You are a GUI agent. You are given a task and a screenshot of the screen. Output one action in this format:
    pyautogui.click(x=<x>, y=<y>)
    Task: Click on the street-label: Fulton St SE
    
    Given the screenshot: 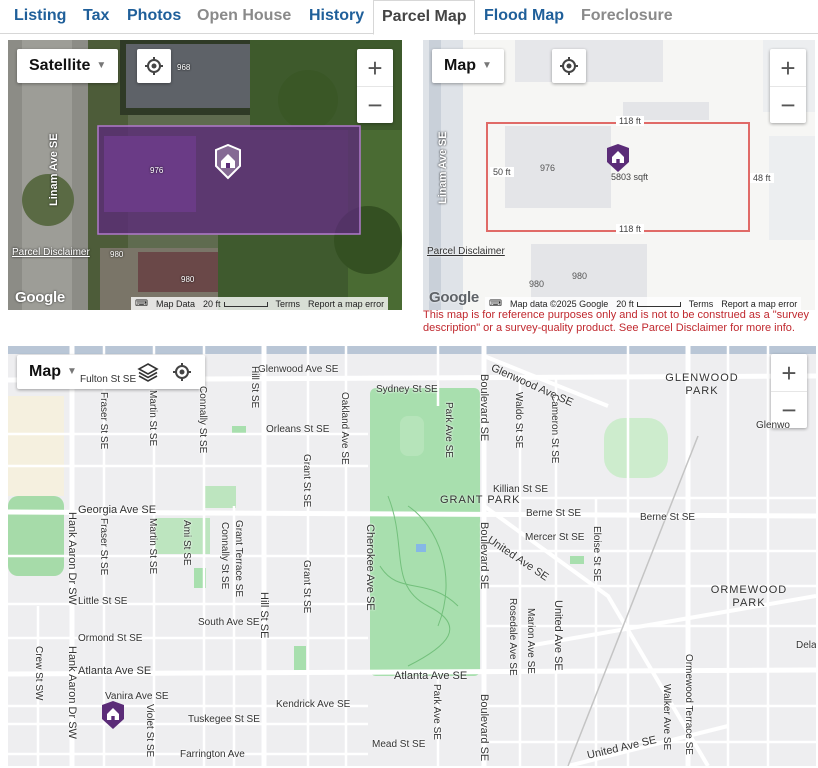 What is the action you would take?
    pyautogui.click(x=108, y=379)
    